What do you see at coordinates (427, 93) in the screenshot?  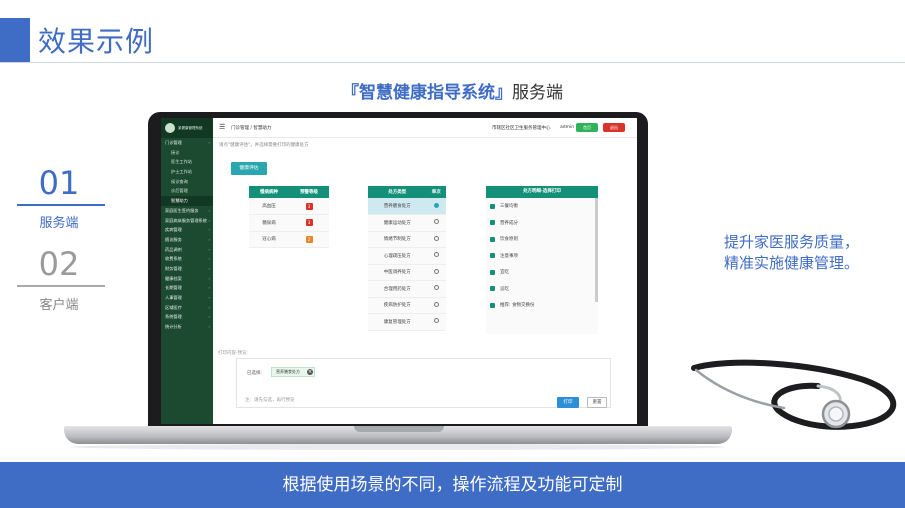 I see `subtitle-brand: 『智慧健康指导系统』` at bounding box center [427, 93].